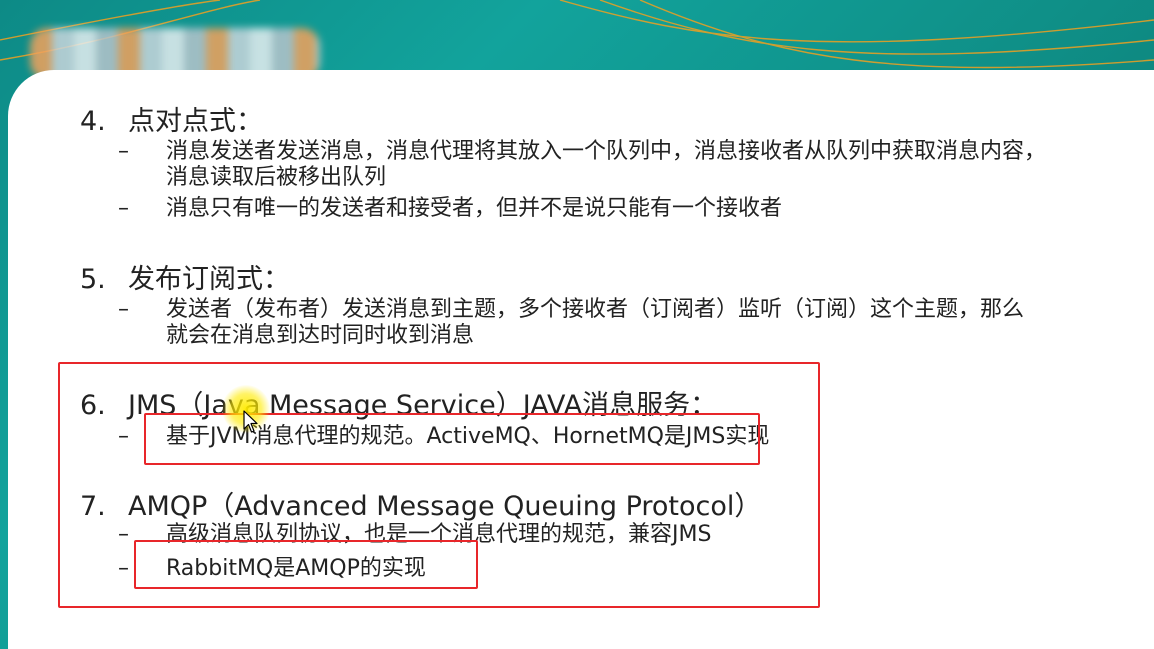 The image size is (1154, 649). What do you see at coordinates (595, 309) in the screenshot?
I see `bullet-text: 发送者（发布者）发送消息到主题，多个接收者（订阅者）监听（订阅）这个主题，那么` at bounding box center [595, 309].